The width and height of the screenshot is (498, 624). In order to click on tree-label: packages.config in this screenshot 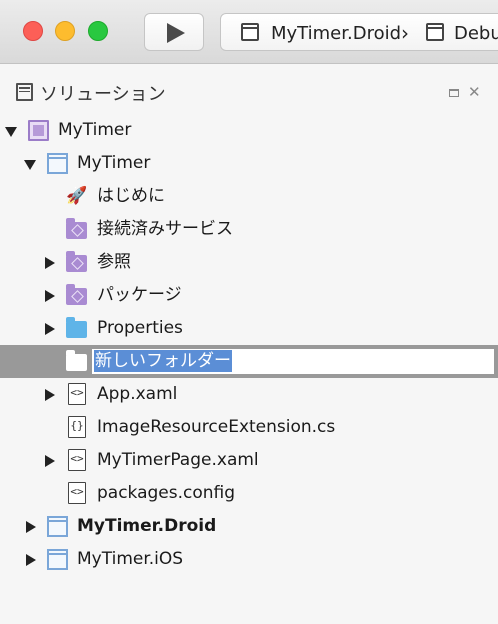, I will do `click(166, 493)`.